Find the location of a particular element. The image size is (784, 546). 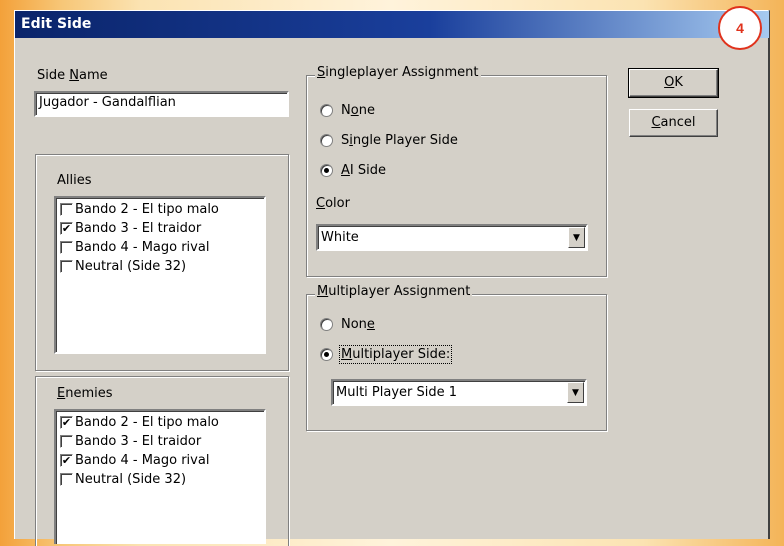

multiplayer-side-value: Multi Player Side 1 is located at coordinates (397, 392).